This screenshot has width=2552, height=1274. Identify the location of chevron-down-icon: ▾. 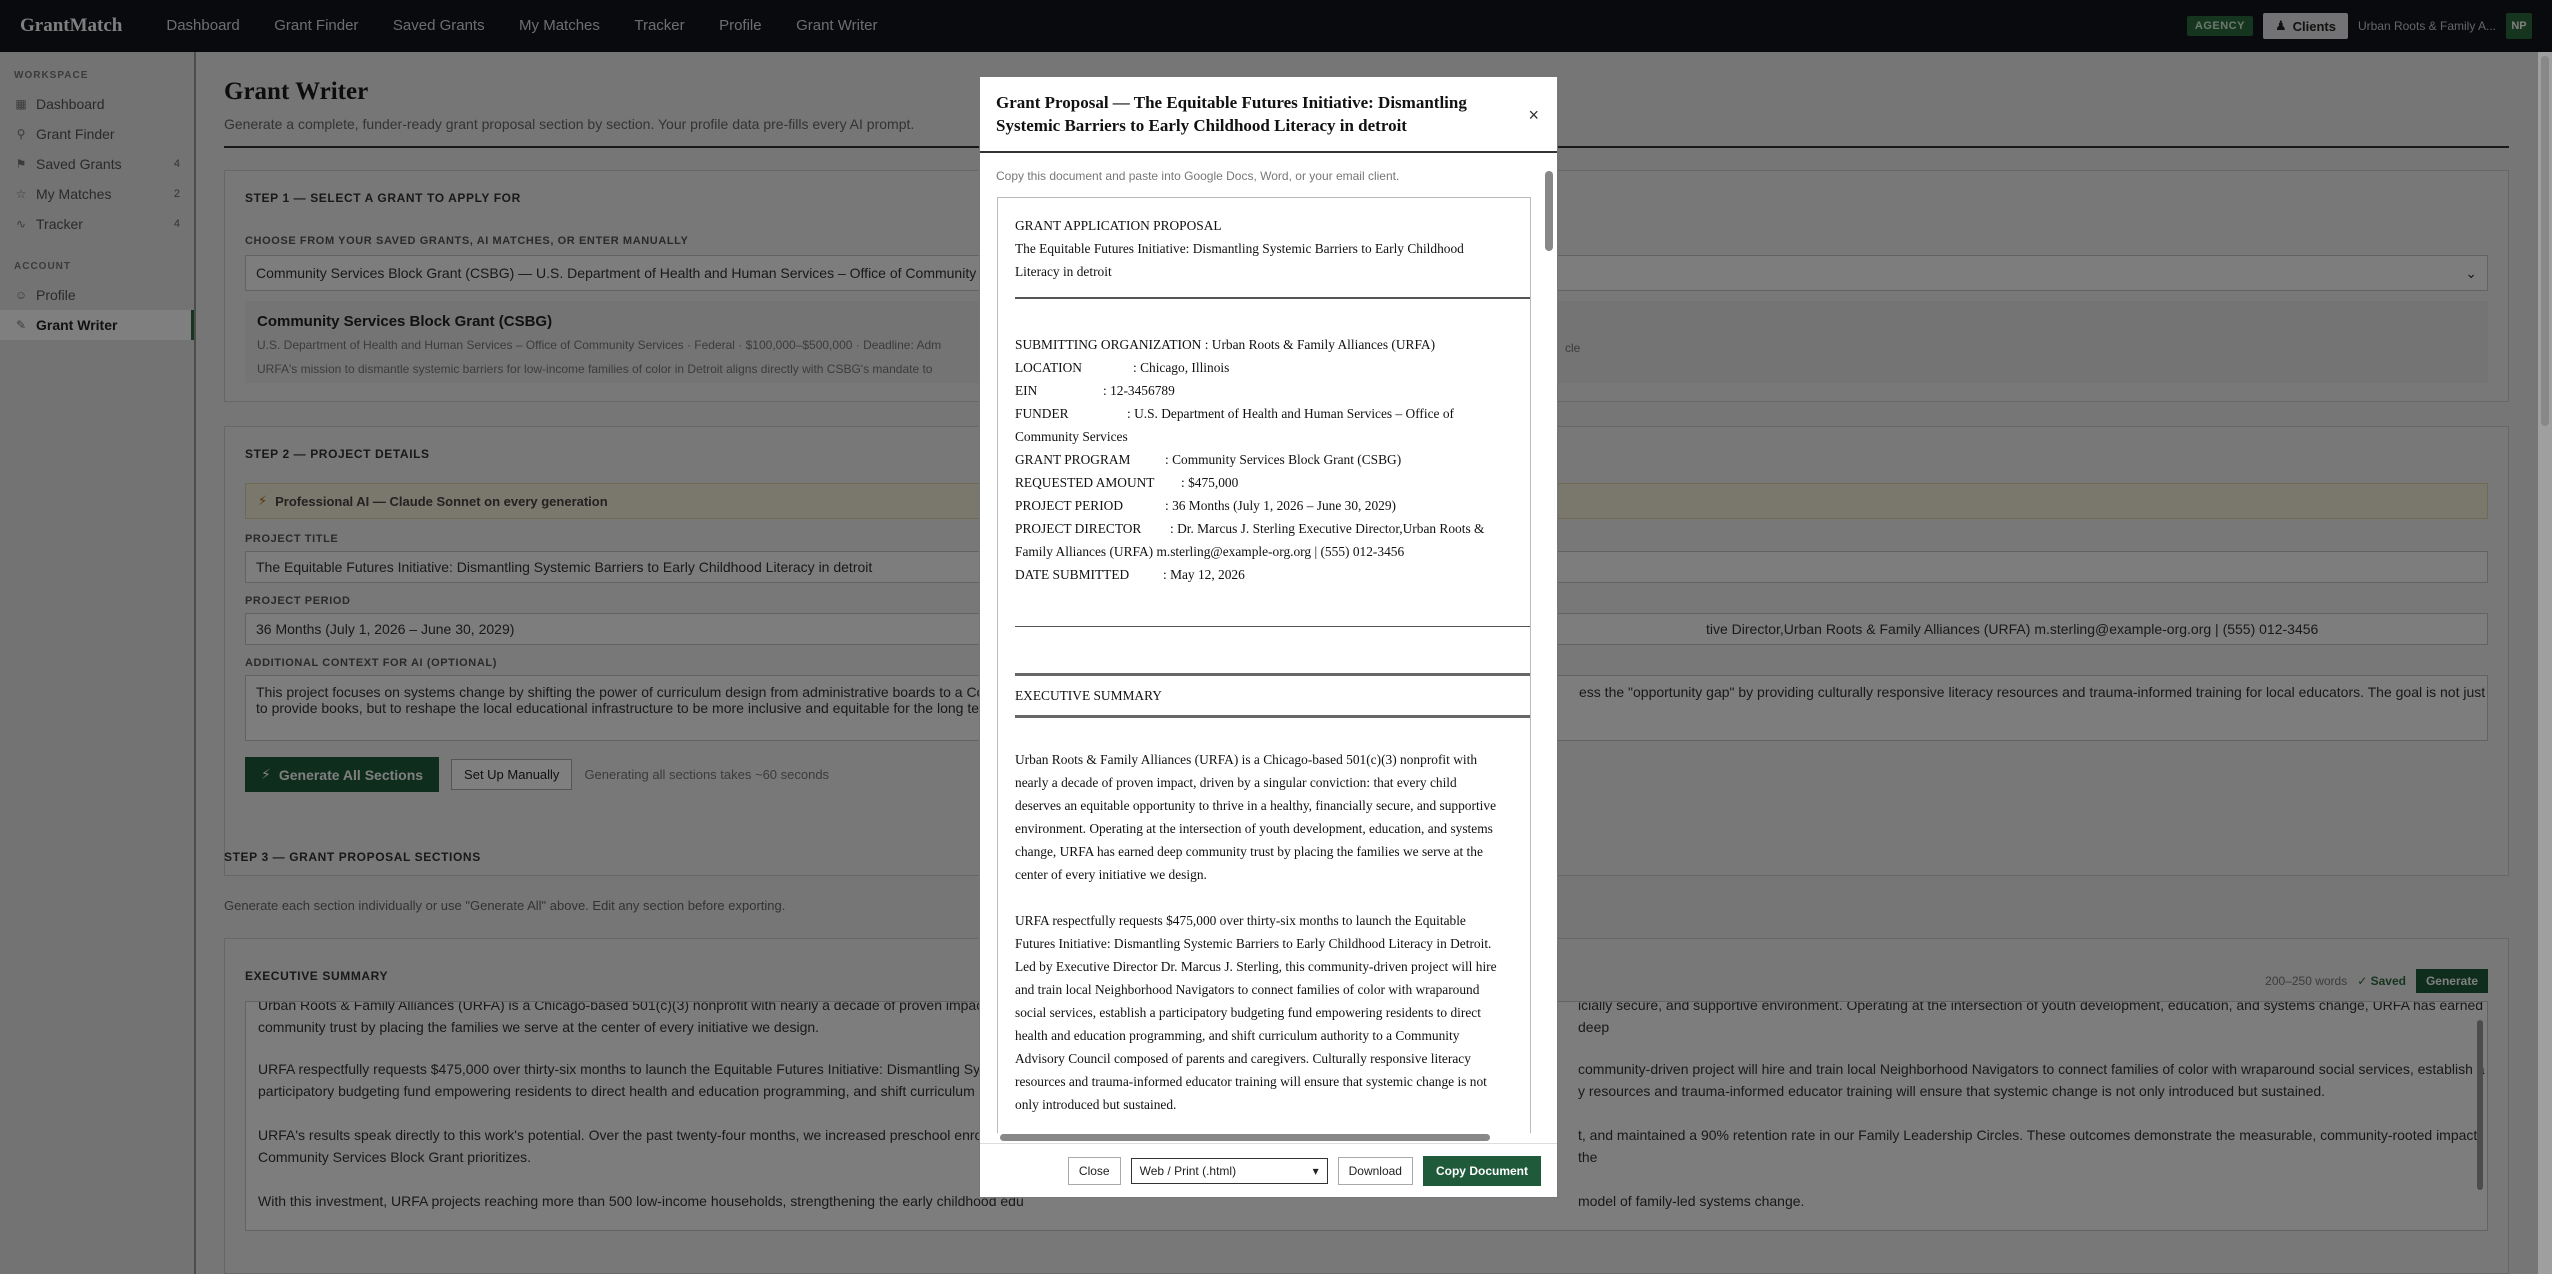
(1315, 1170).